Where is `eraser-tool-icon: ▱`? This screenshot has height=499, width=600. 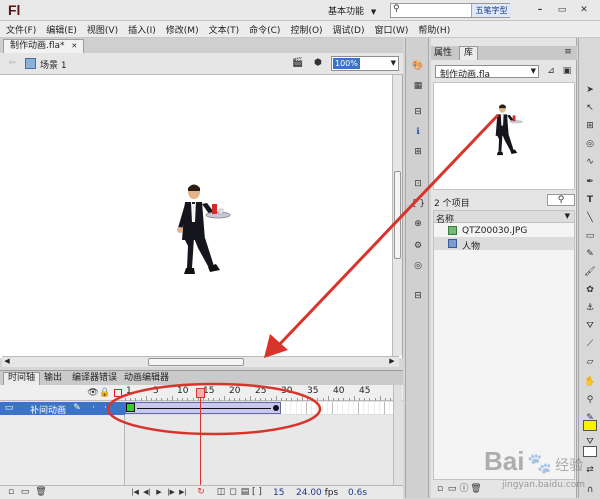
eraser-tool-icon: ▱ is located at coordinates (590, 362).